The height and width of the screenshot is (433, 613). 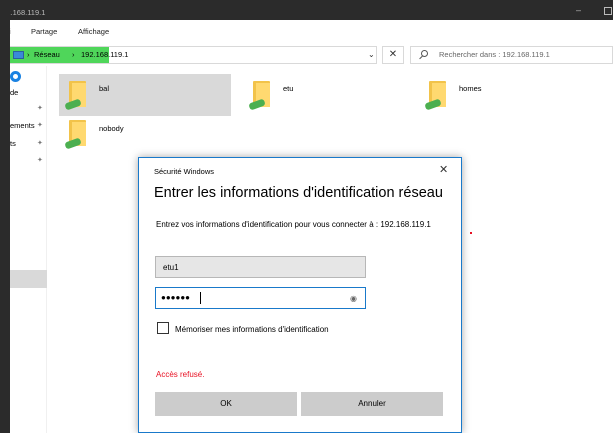 I want to click on folder-name: nobody, so click(x=111, y=128).